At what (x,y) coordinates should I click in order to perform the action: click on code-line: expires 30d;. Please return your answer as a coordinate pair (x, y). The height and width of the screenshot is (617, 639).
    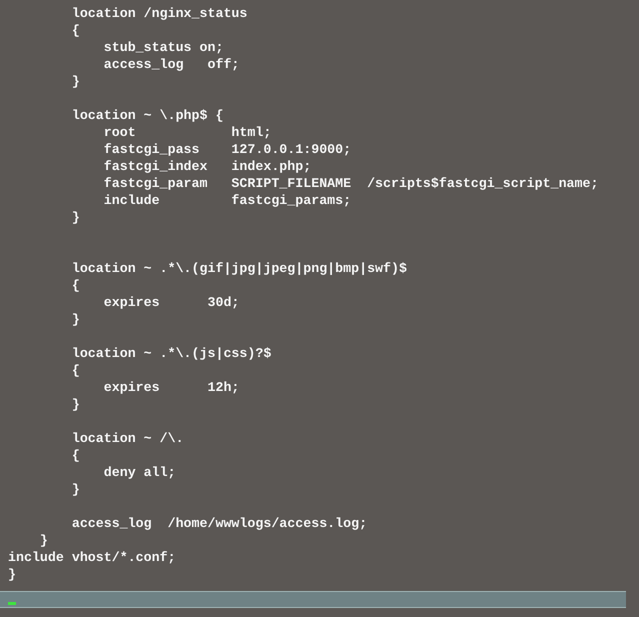
    Looking at the image, I should click on (171, 302).